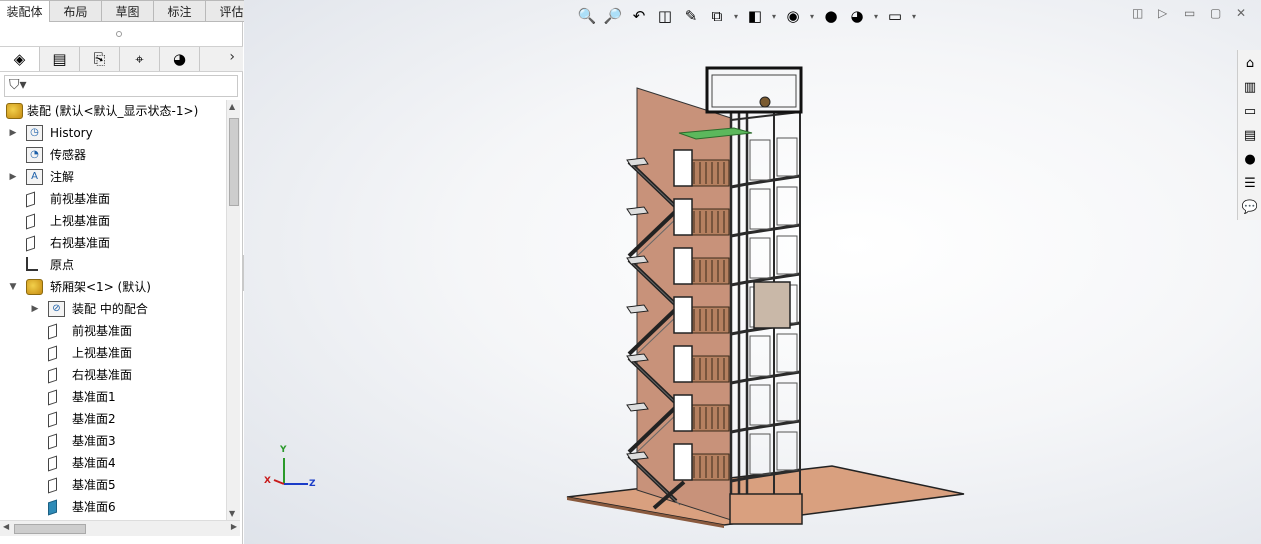  Describe the element at coordinates (56, 309) in the screenshot. I see `mates-icon: ⊘` at that location.